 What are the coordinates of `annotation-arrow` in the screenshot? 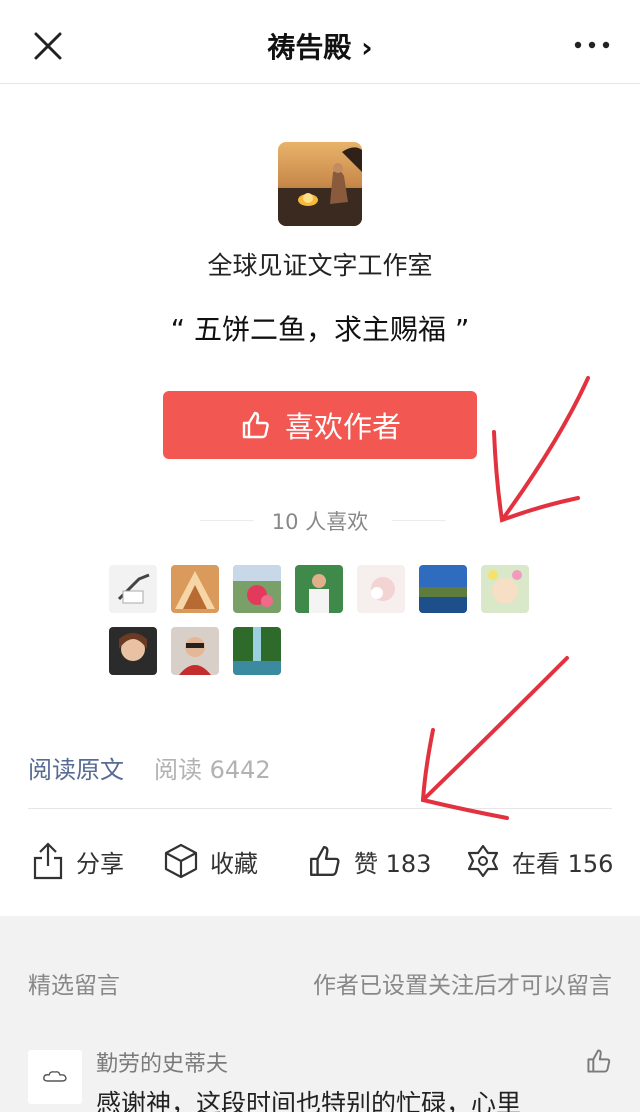 It's located at (494, 738).